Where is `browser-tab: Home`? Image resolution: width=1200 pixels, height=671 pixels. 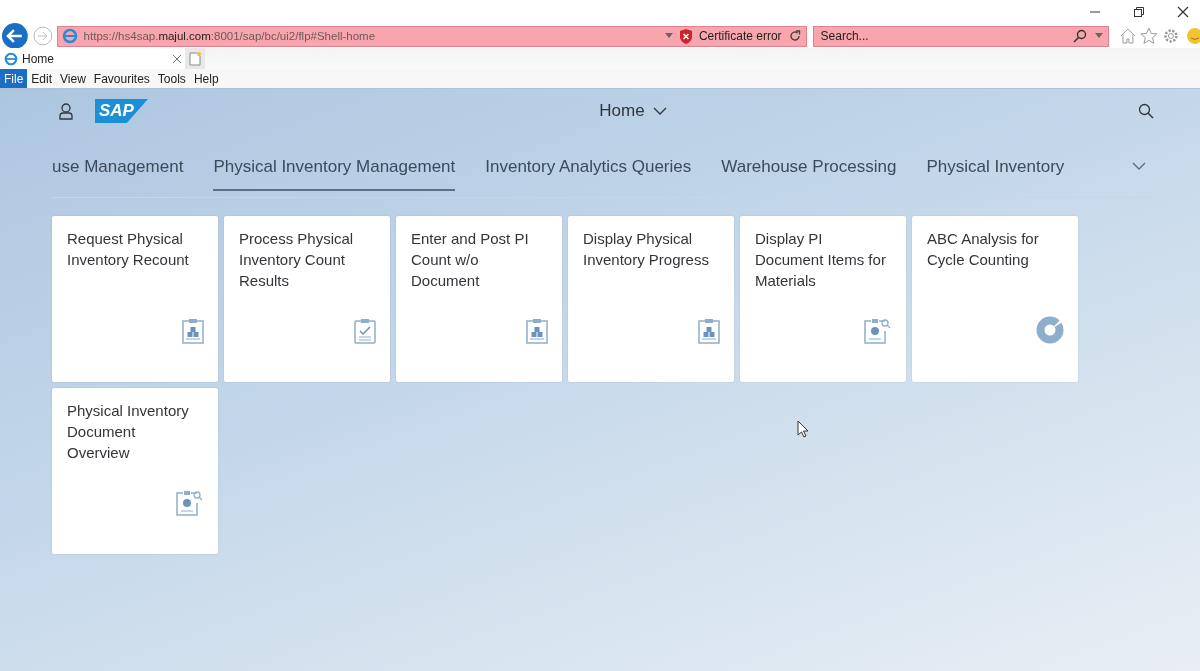 browser-tab: Home is located at coordinates (92, 58).